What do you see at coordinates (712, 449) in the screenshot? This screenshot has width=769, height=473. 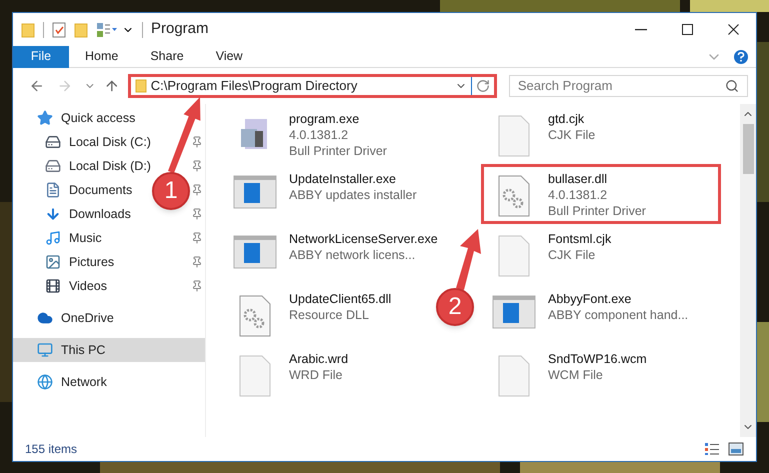 I see `details-view-icon` at bounding box center [712, 449].